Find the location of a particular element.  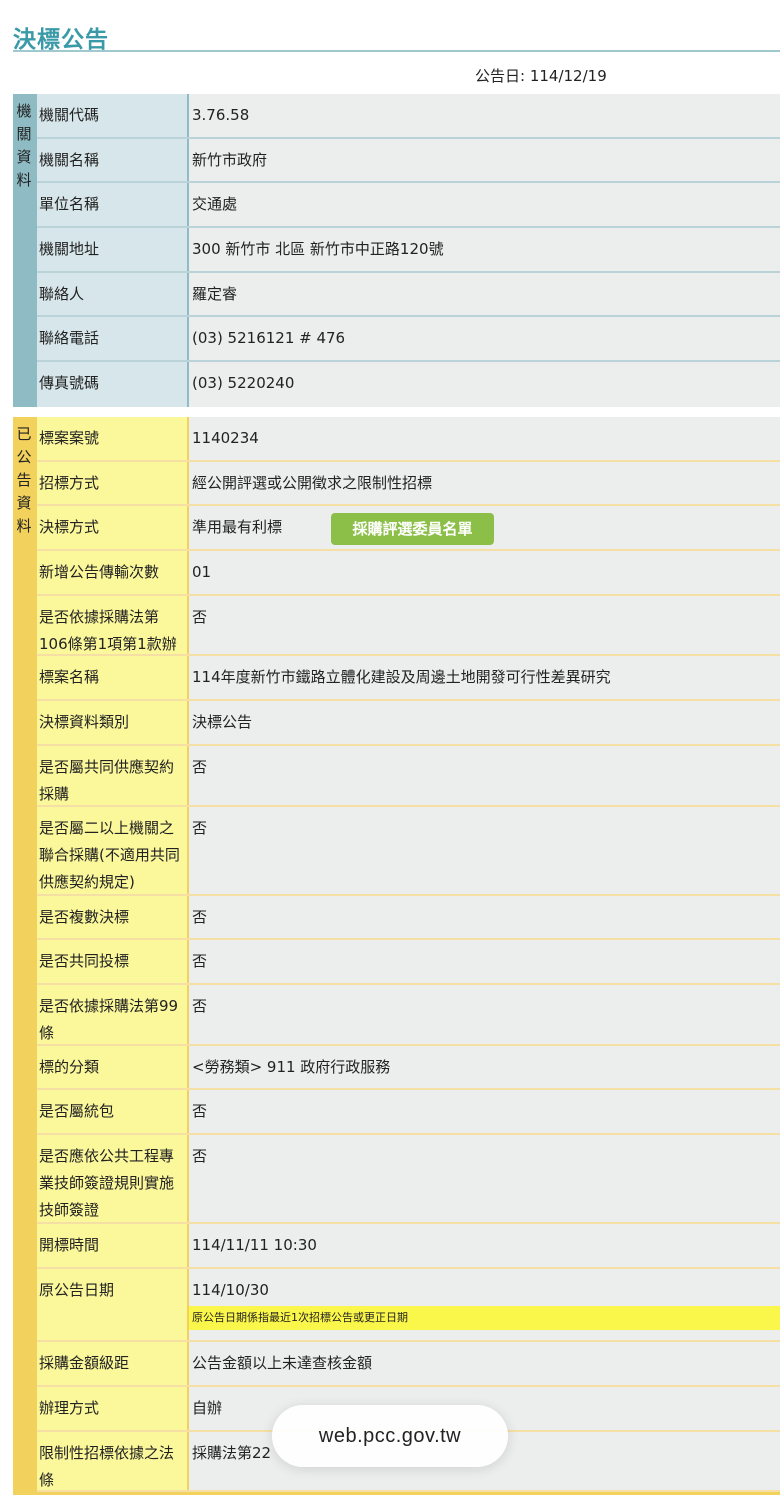

browser-url-bar: web.pcc.gov.tw is located at coordinates (390, 1436).